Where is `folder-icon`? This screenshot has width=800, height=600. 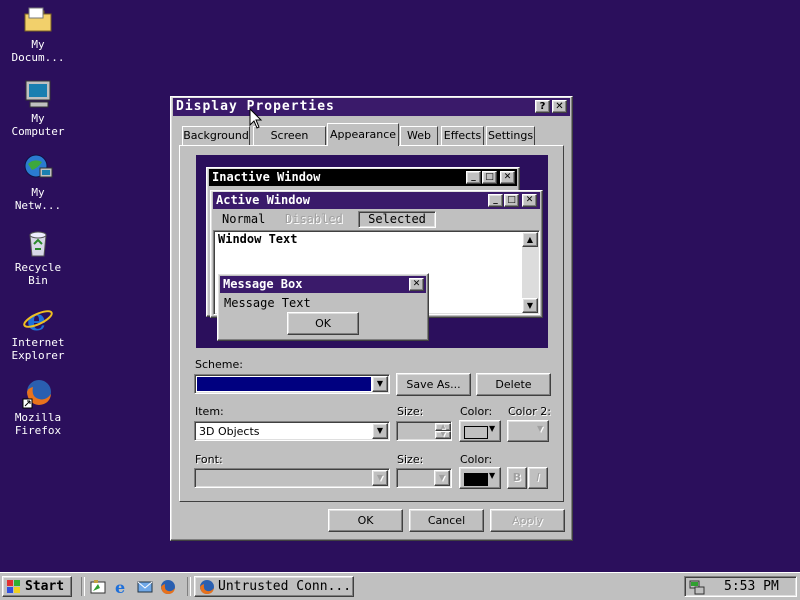 folder-icon is located at coordinates (38, 20).